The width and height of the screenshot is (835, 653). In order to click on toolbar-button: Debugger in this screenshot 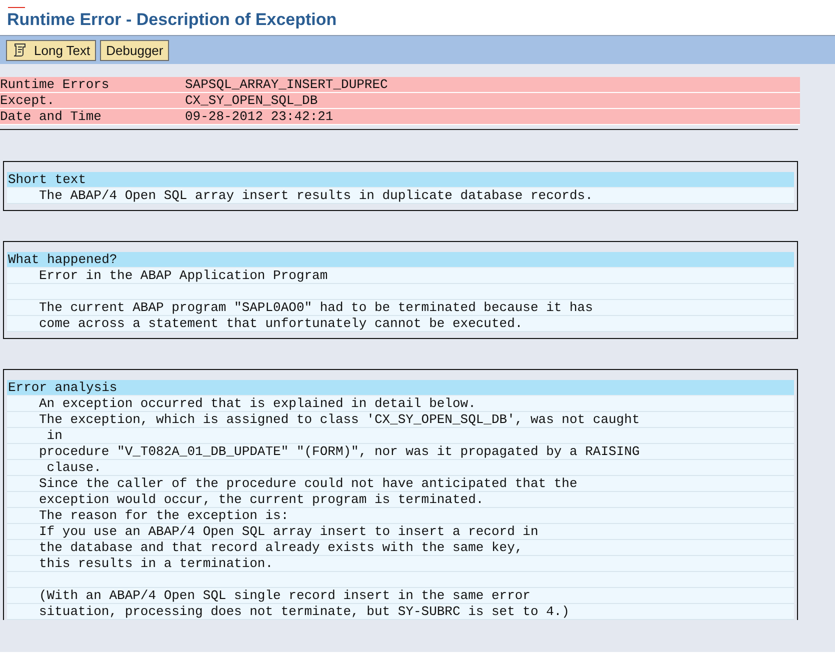, I will do `click(135, 50)`.